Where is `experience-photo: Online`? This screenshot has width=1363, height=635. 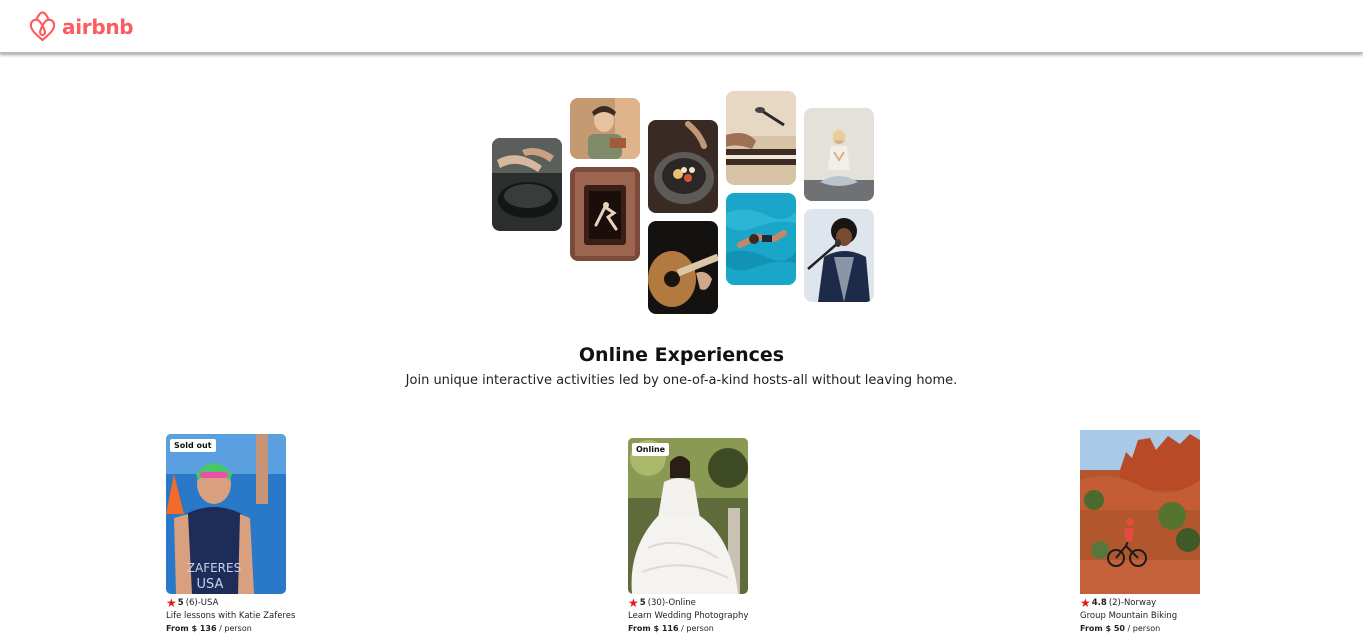 experience-photo: Online is located at coordinates (688, 516).